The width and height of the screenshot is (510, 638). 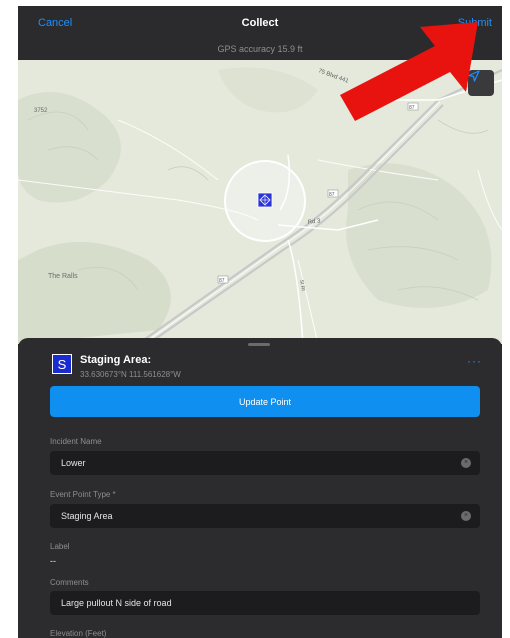 I want to click on event-point-type-field: Staging Area ×, so click(x=265, y=516).